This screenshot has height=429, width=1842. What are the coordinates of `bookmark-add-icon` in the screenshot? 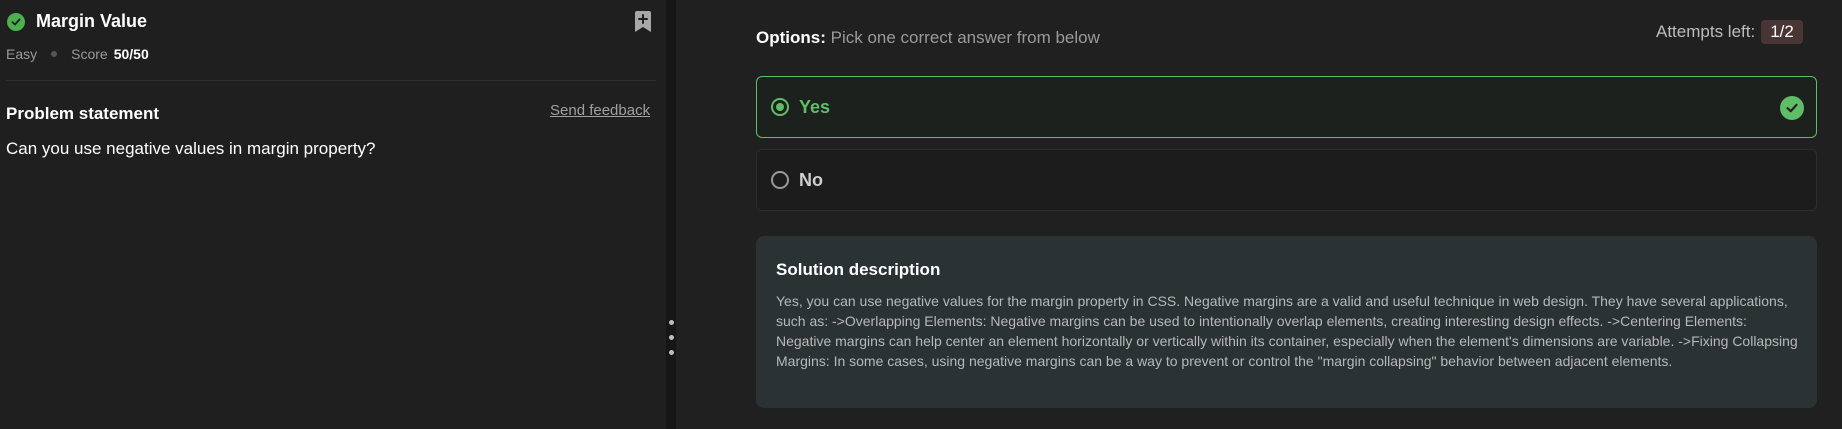 It's located at (643, 22).